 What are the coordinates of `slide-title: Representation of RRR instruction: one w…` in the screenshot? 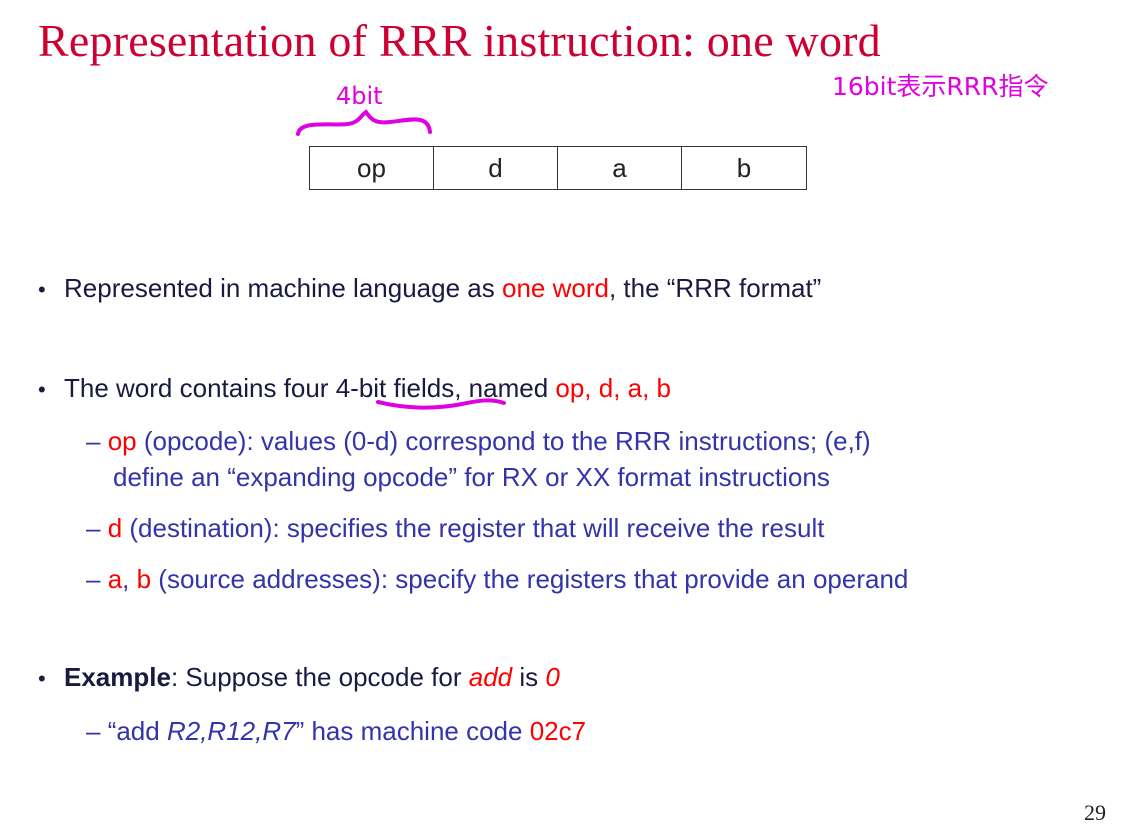 It's located at (459, 40).